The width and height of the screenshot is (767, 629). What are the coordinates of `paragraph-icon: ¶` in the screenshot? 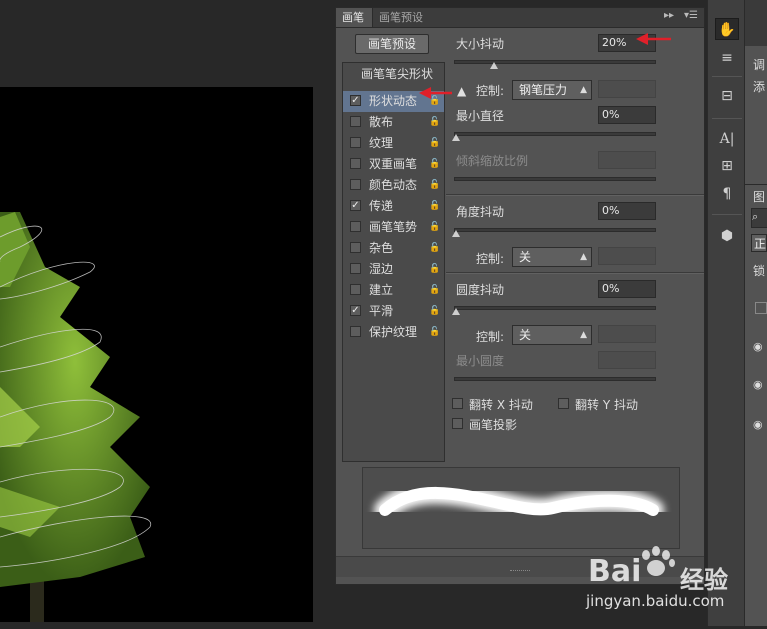 It's located at (727, 194).